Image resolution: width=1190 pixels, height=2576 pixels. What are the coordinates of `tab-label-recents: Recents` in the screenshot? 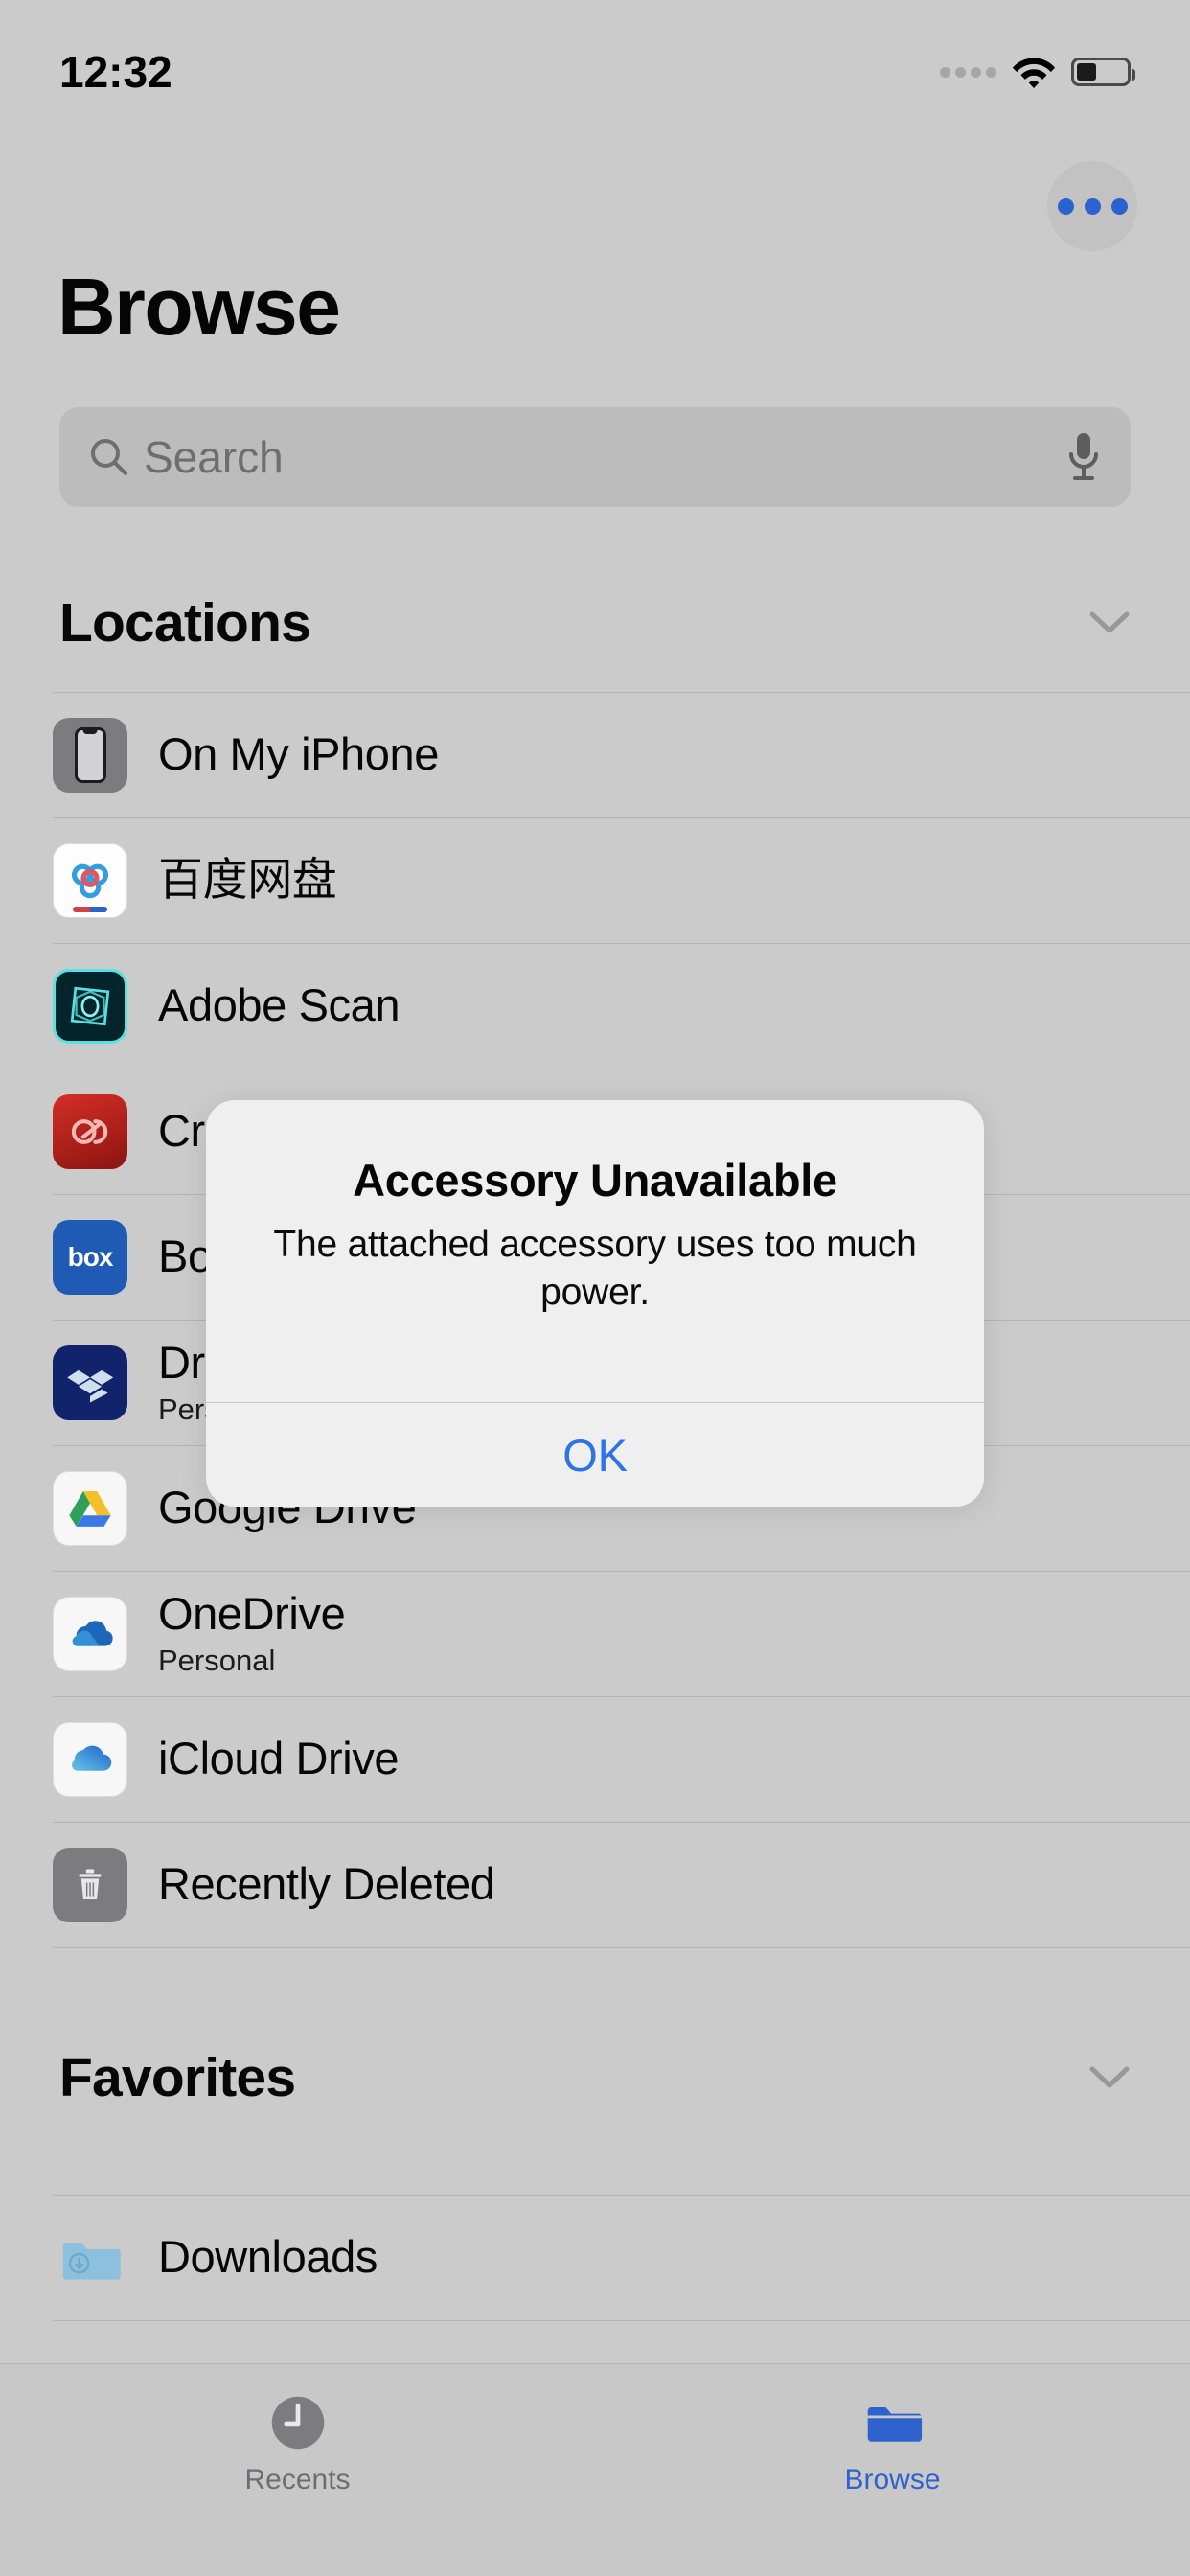 It's located at (297, 2480).